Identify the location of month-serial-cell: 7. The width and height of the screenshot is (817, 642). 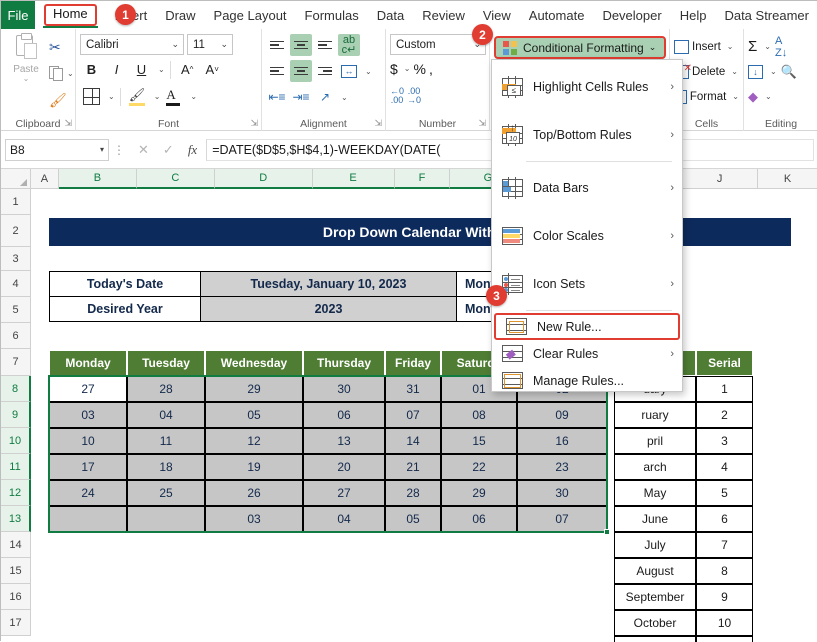
(724, 545).